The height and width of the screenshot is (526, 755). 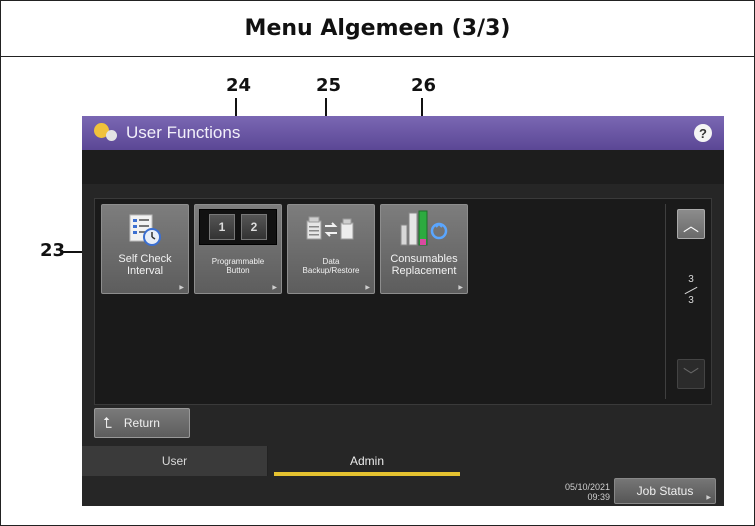 What do you see at coordinates (598, 497) in the screenshot?
I see `status-time: 09:39` at bounding box center [598, 497].